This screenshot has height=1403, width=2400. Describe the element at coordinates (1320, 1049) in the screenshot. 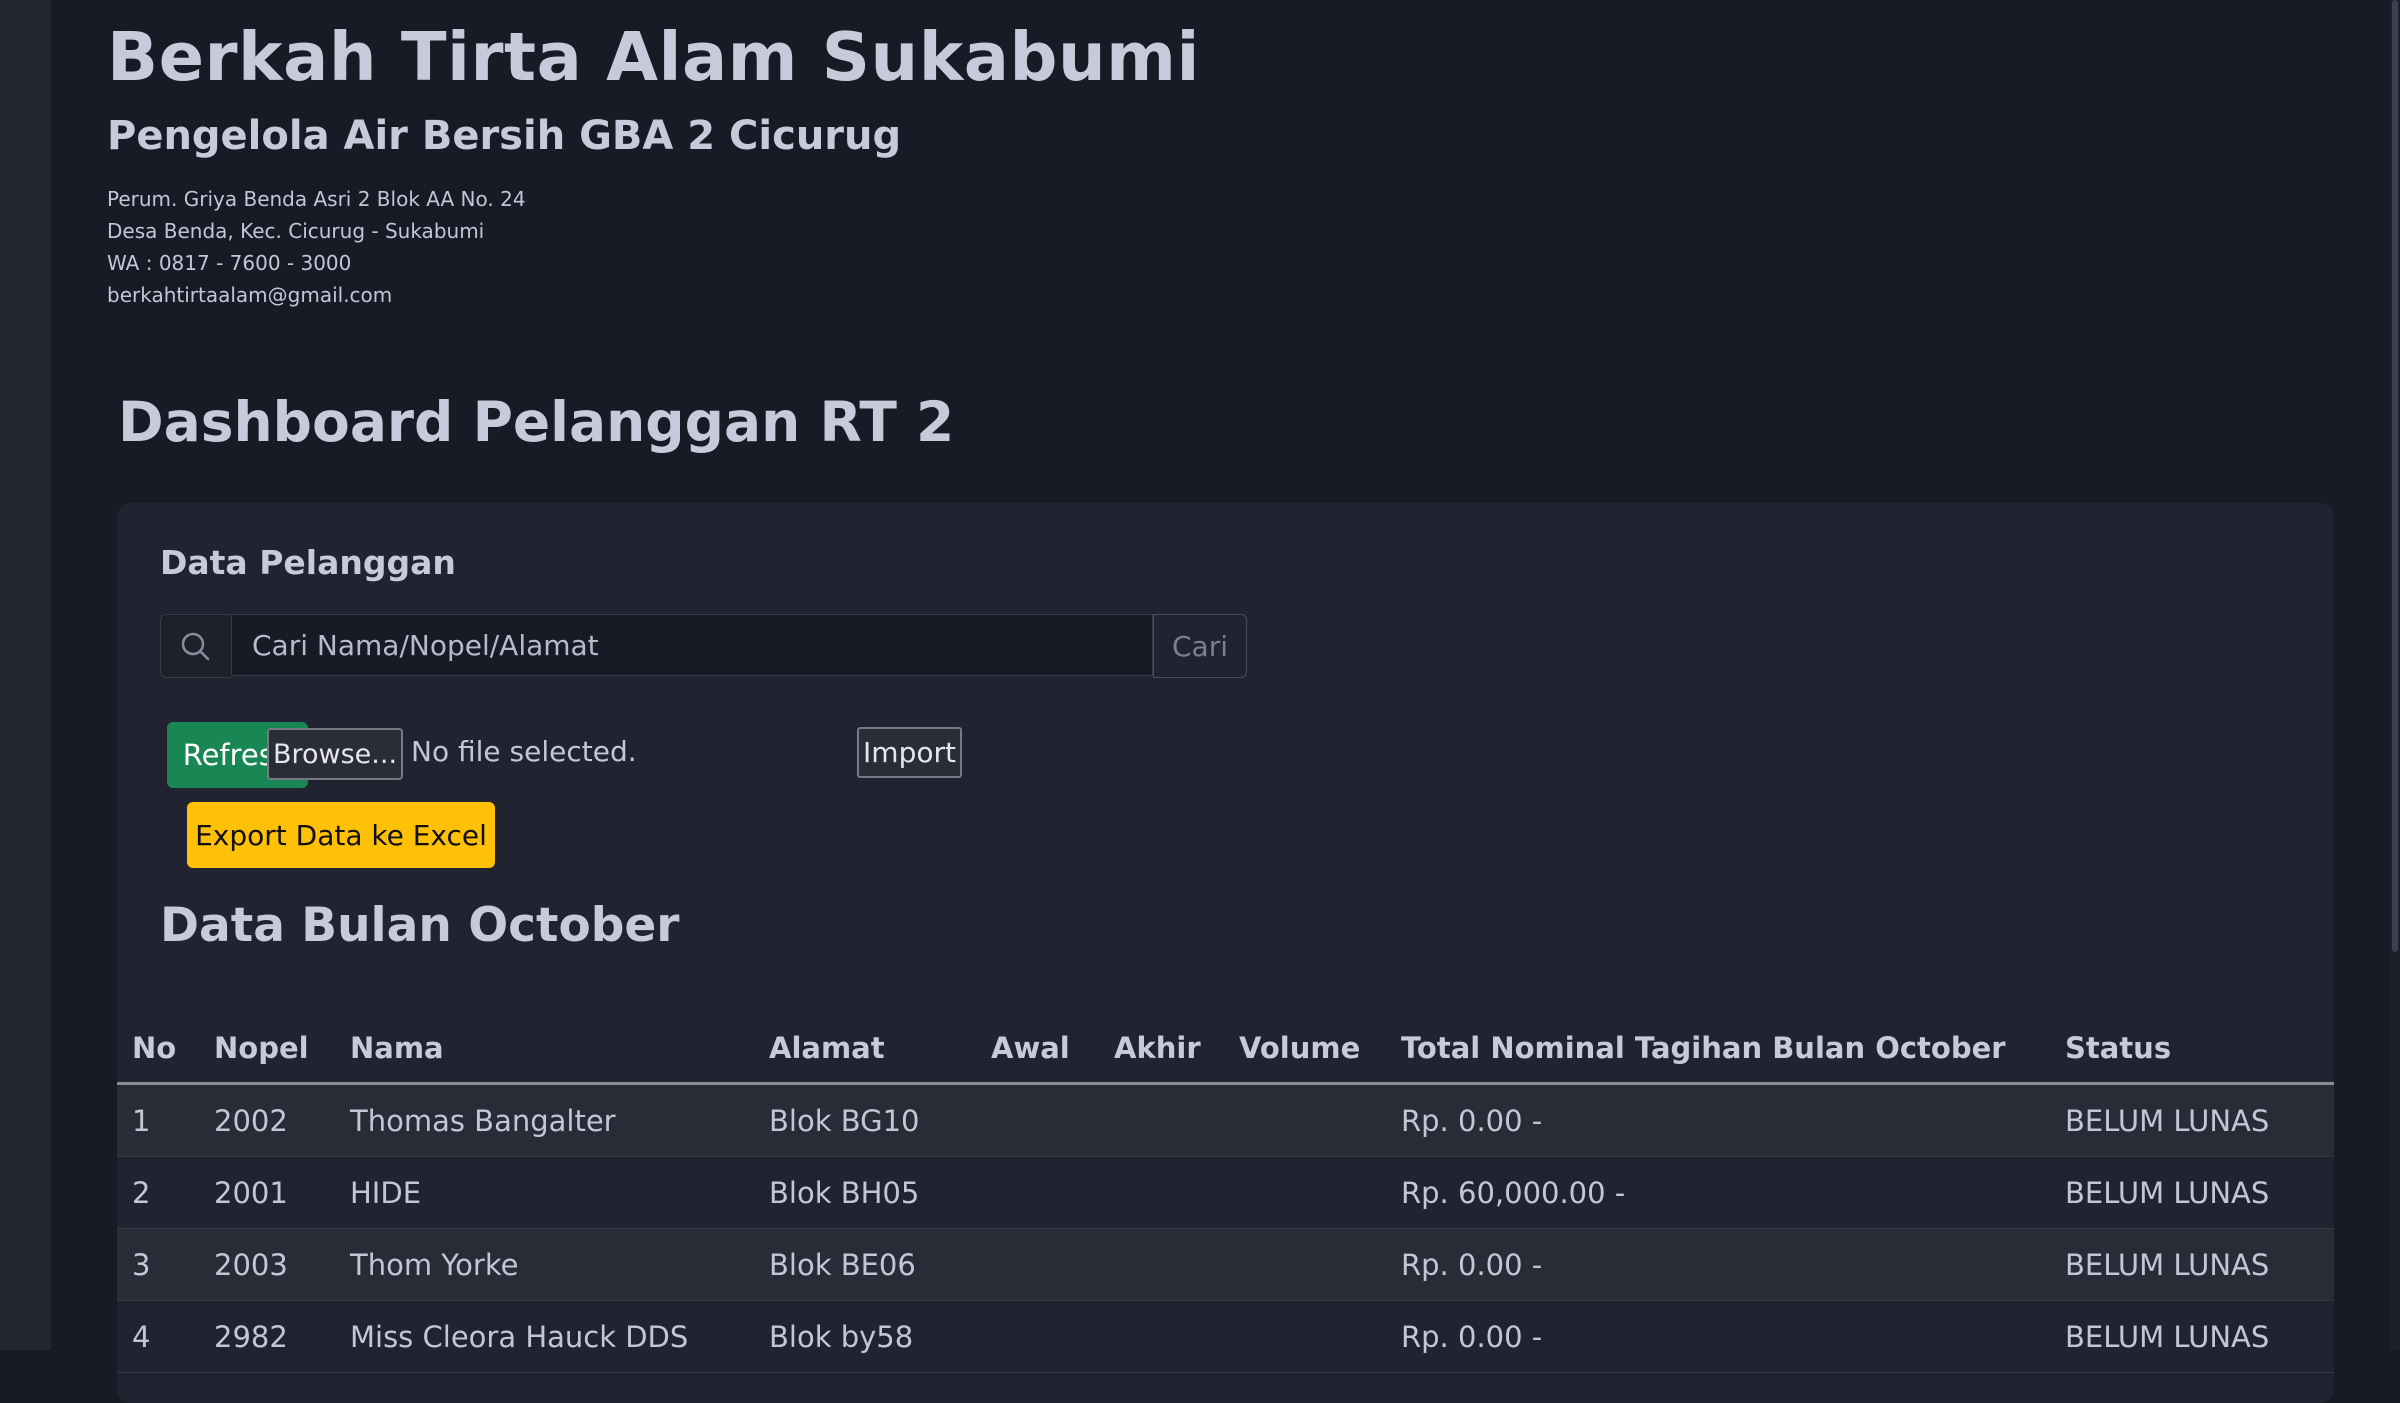

I see `column-header-volume: Volume` at that location.